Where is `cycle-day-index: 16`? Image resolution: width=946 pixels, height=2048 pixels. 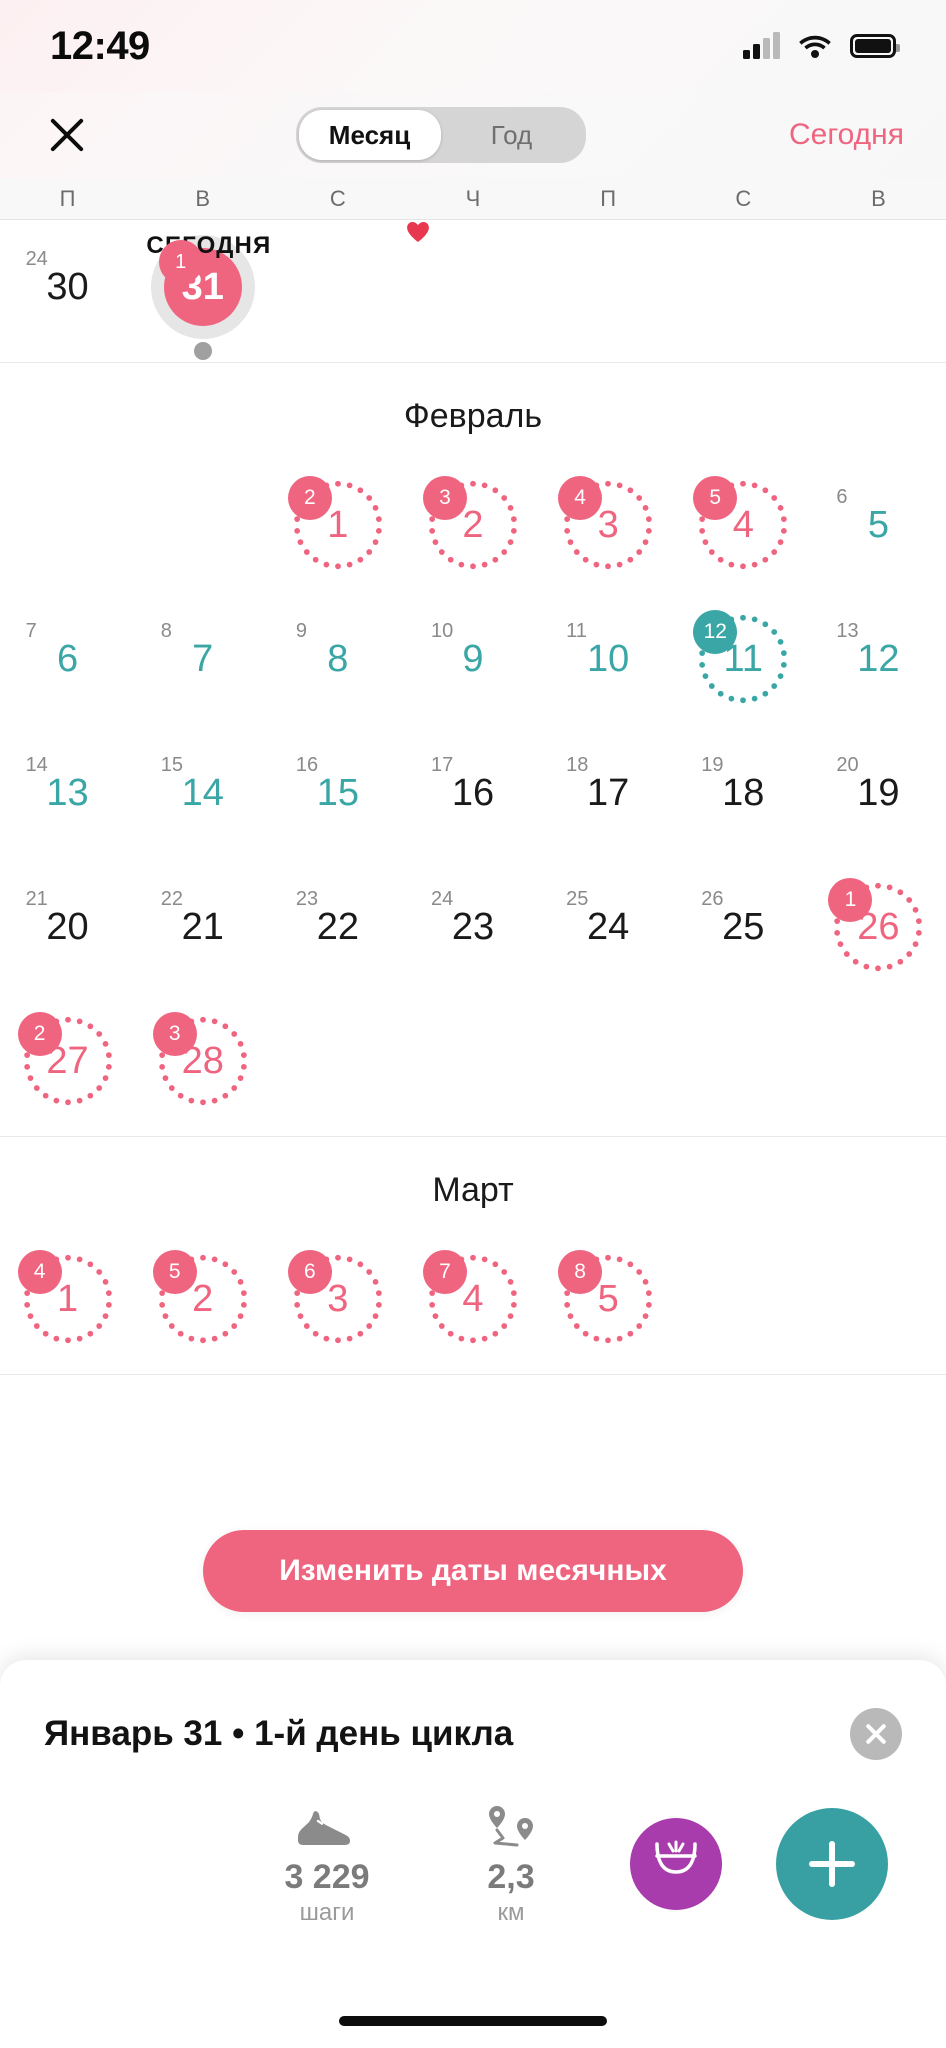
cycle-day-index: 16 is located at coordinates (307, 765).